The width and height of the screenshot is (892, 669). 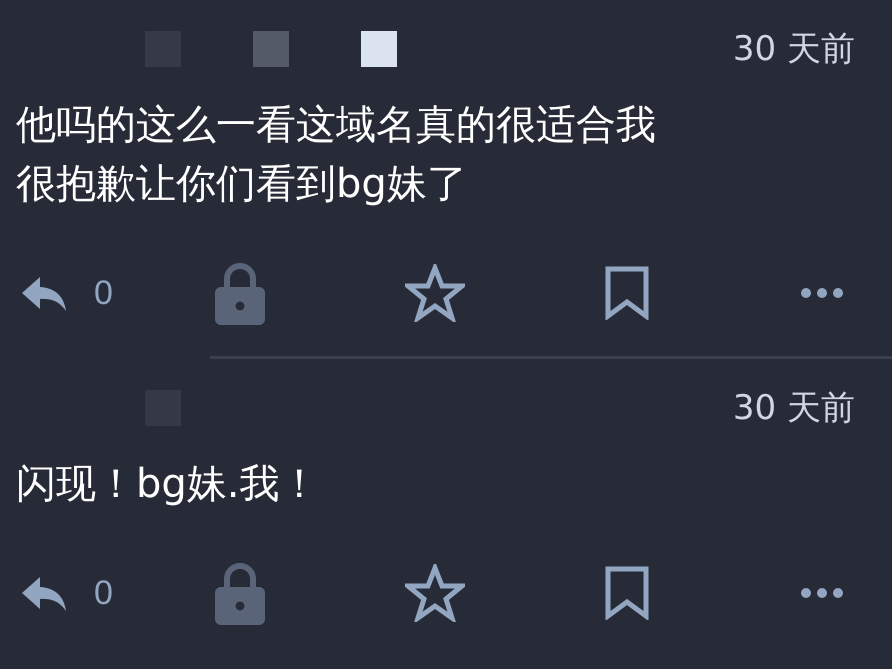 I want to click on post-text: 很抱歉让你们看到bg妹了, so click(x=242, y=184).